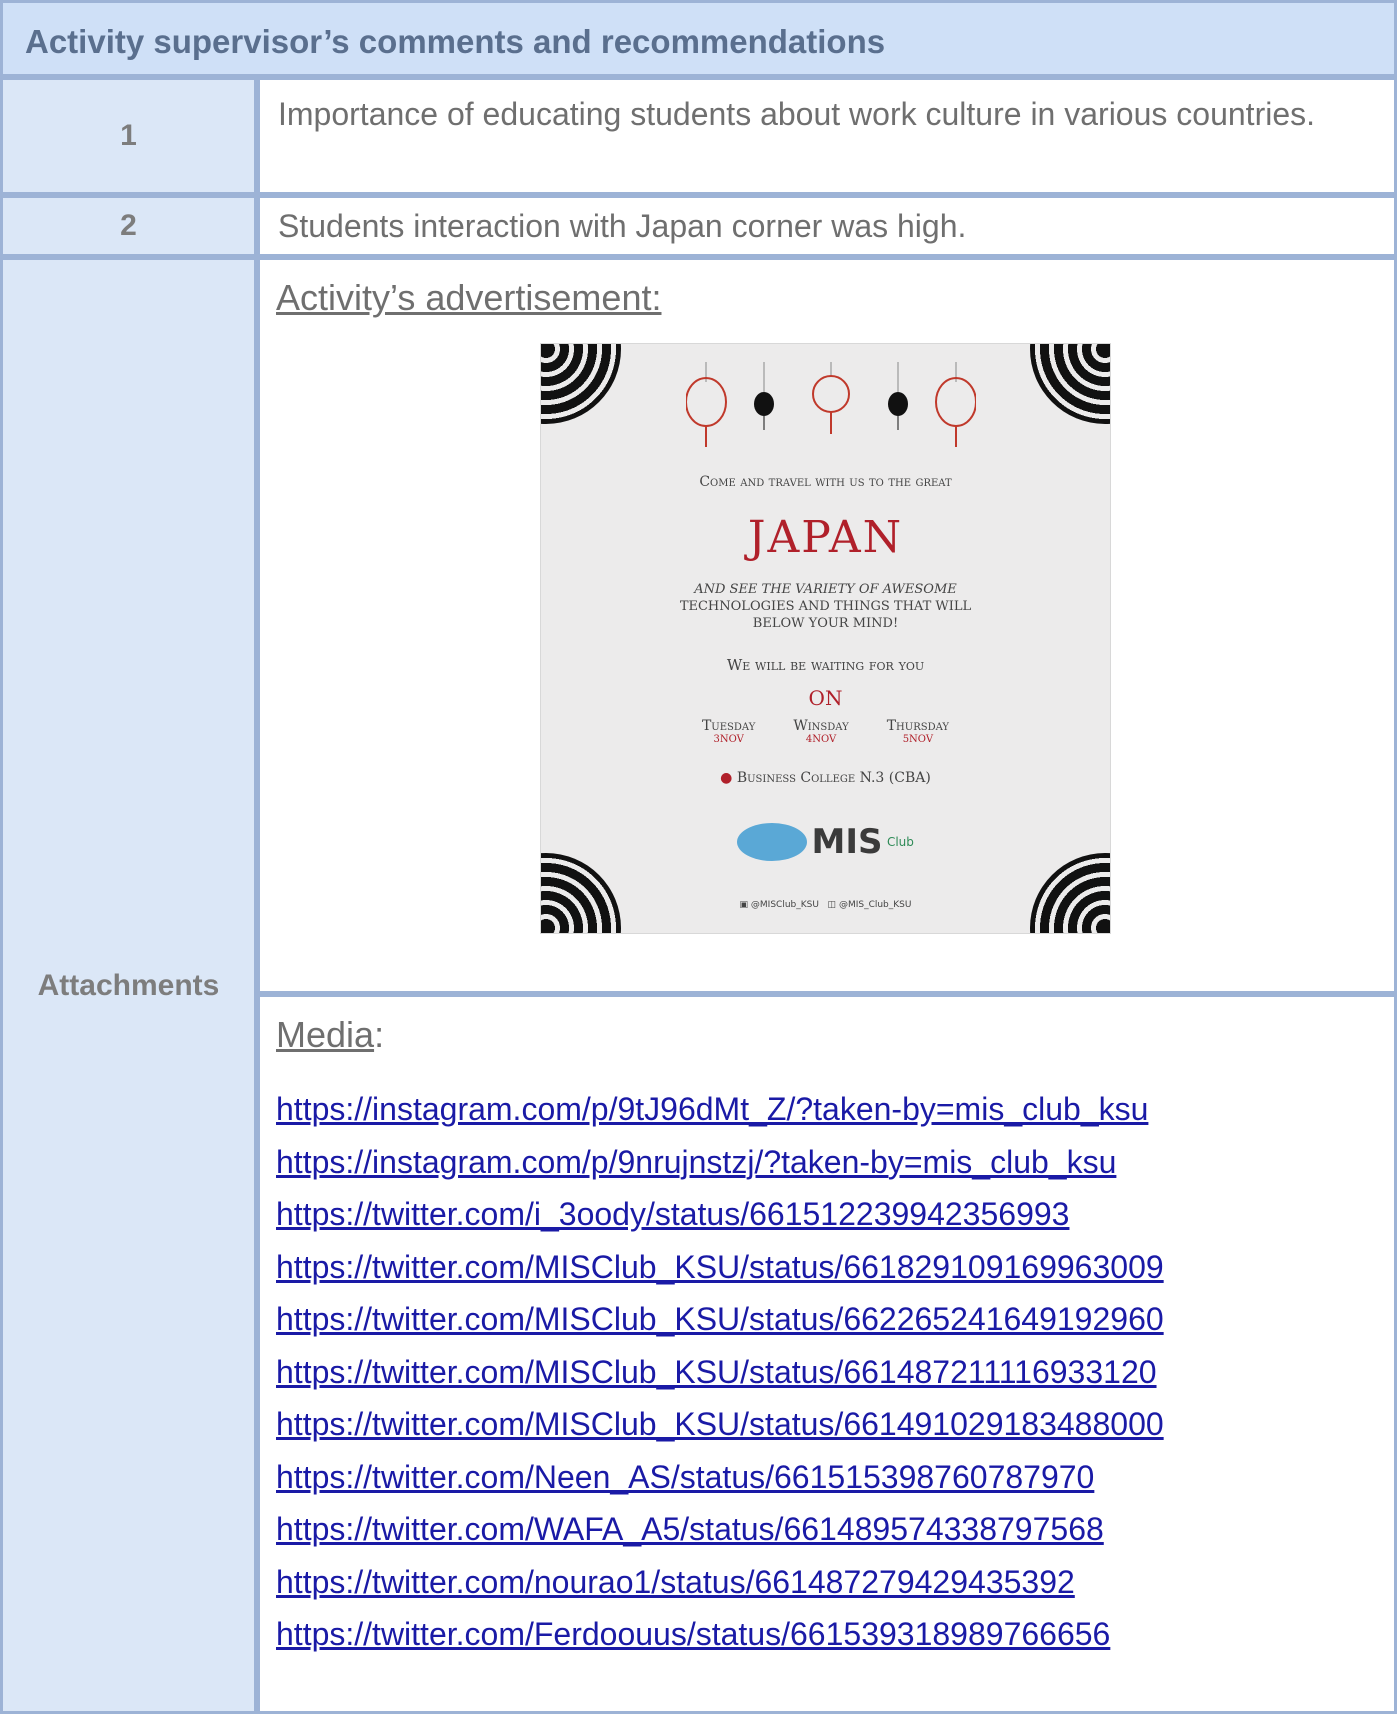 Image resolution: width=1397 pixels, height=1714 pixels. Describe the element at coordinates (128, 136) in the screenshot. I see `row-number-1: 1` at that location.